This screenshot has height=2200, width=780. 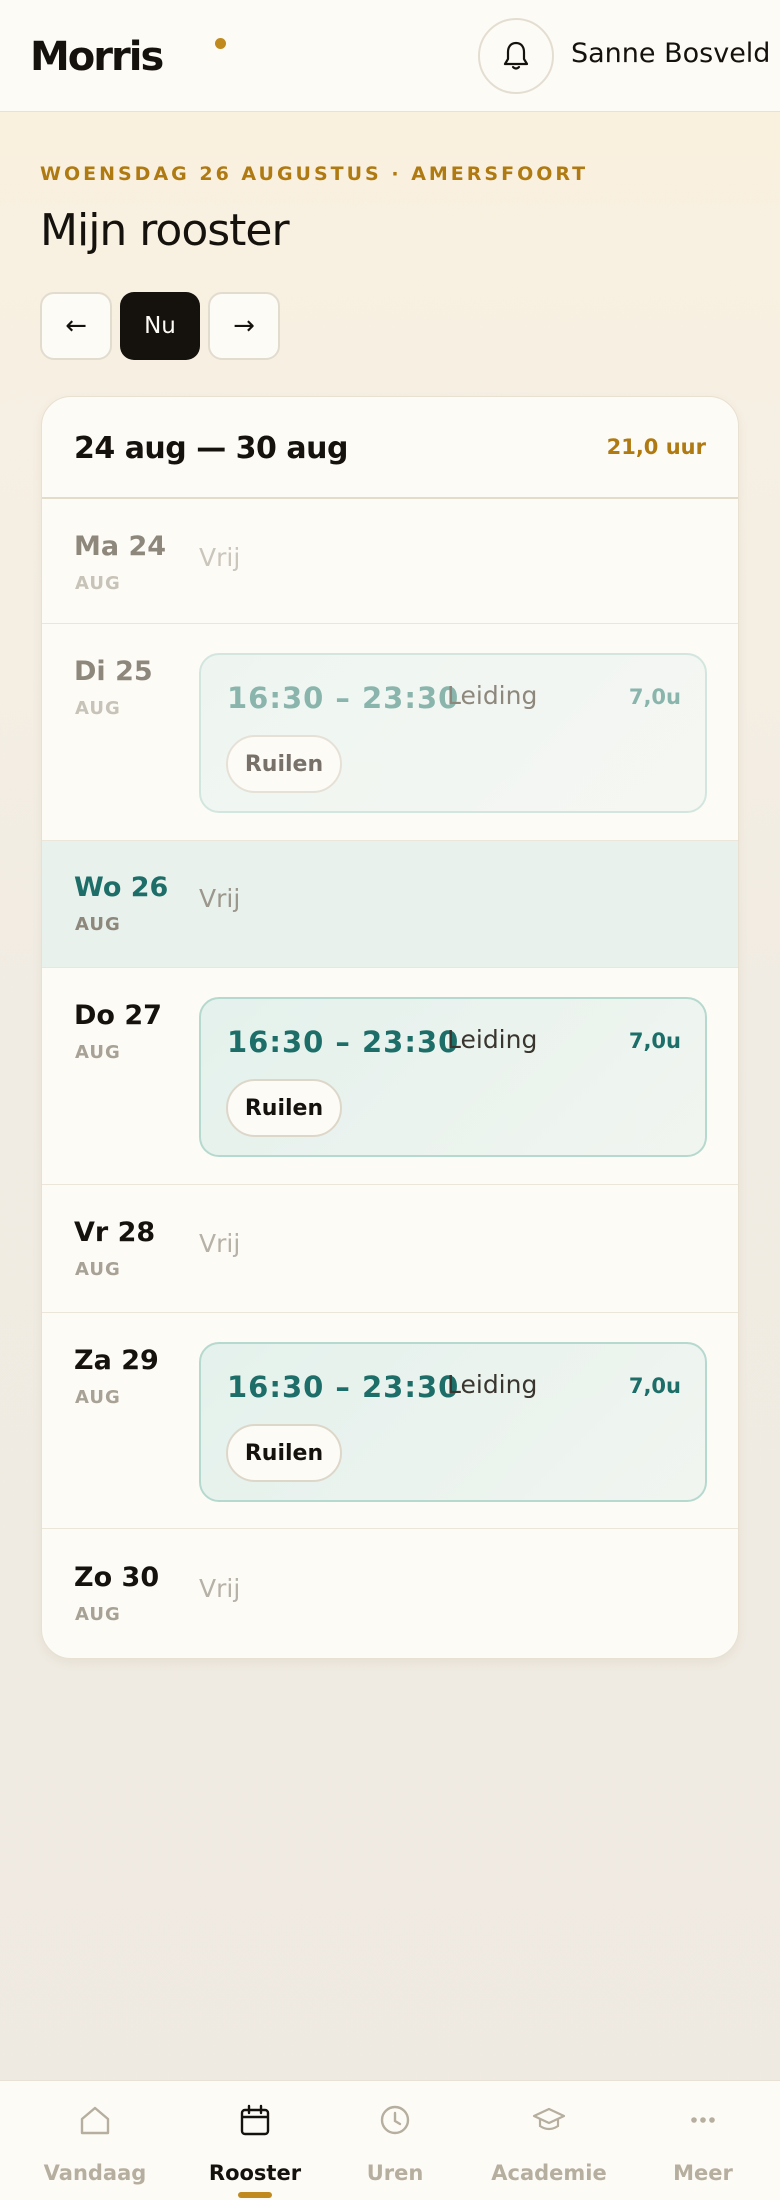 What do you see at coordinates (116, 1360) in the screenshot?
I see `day-label: Za 29` at bounding box center [116, 1360].